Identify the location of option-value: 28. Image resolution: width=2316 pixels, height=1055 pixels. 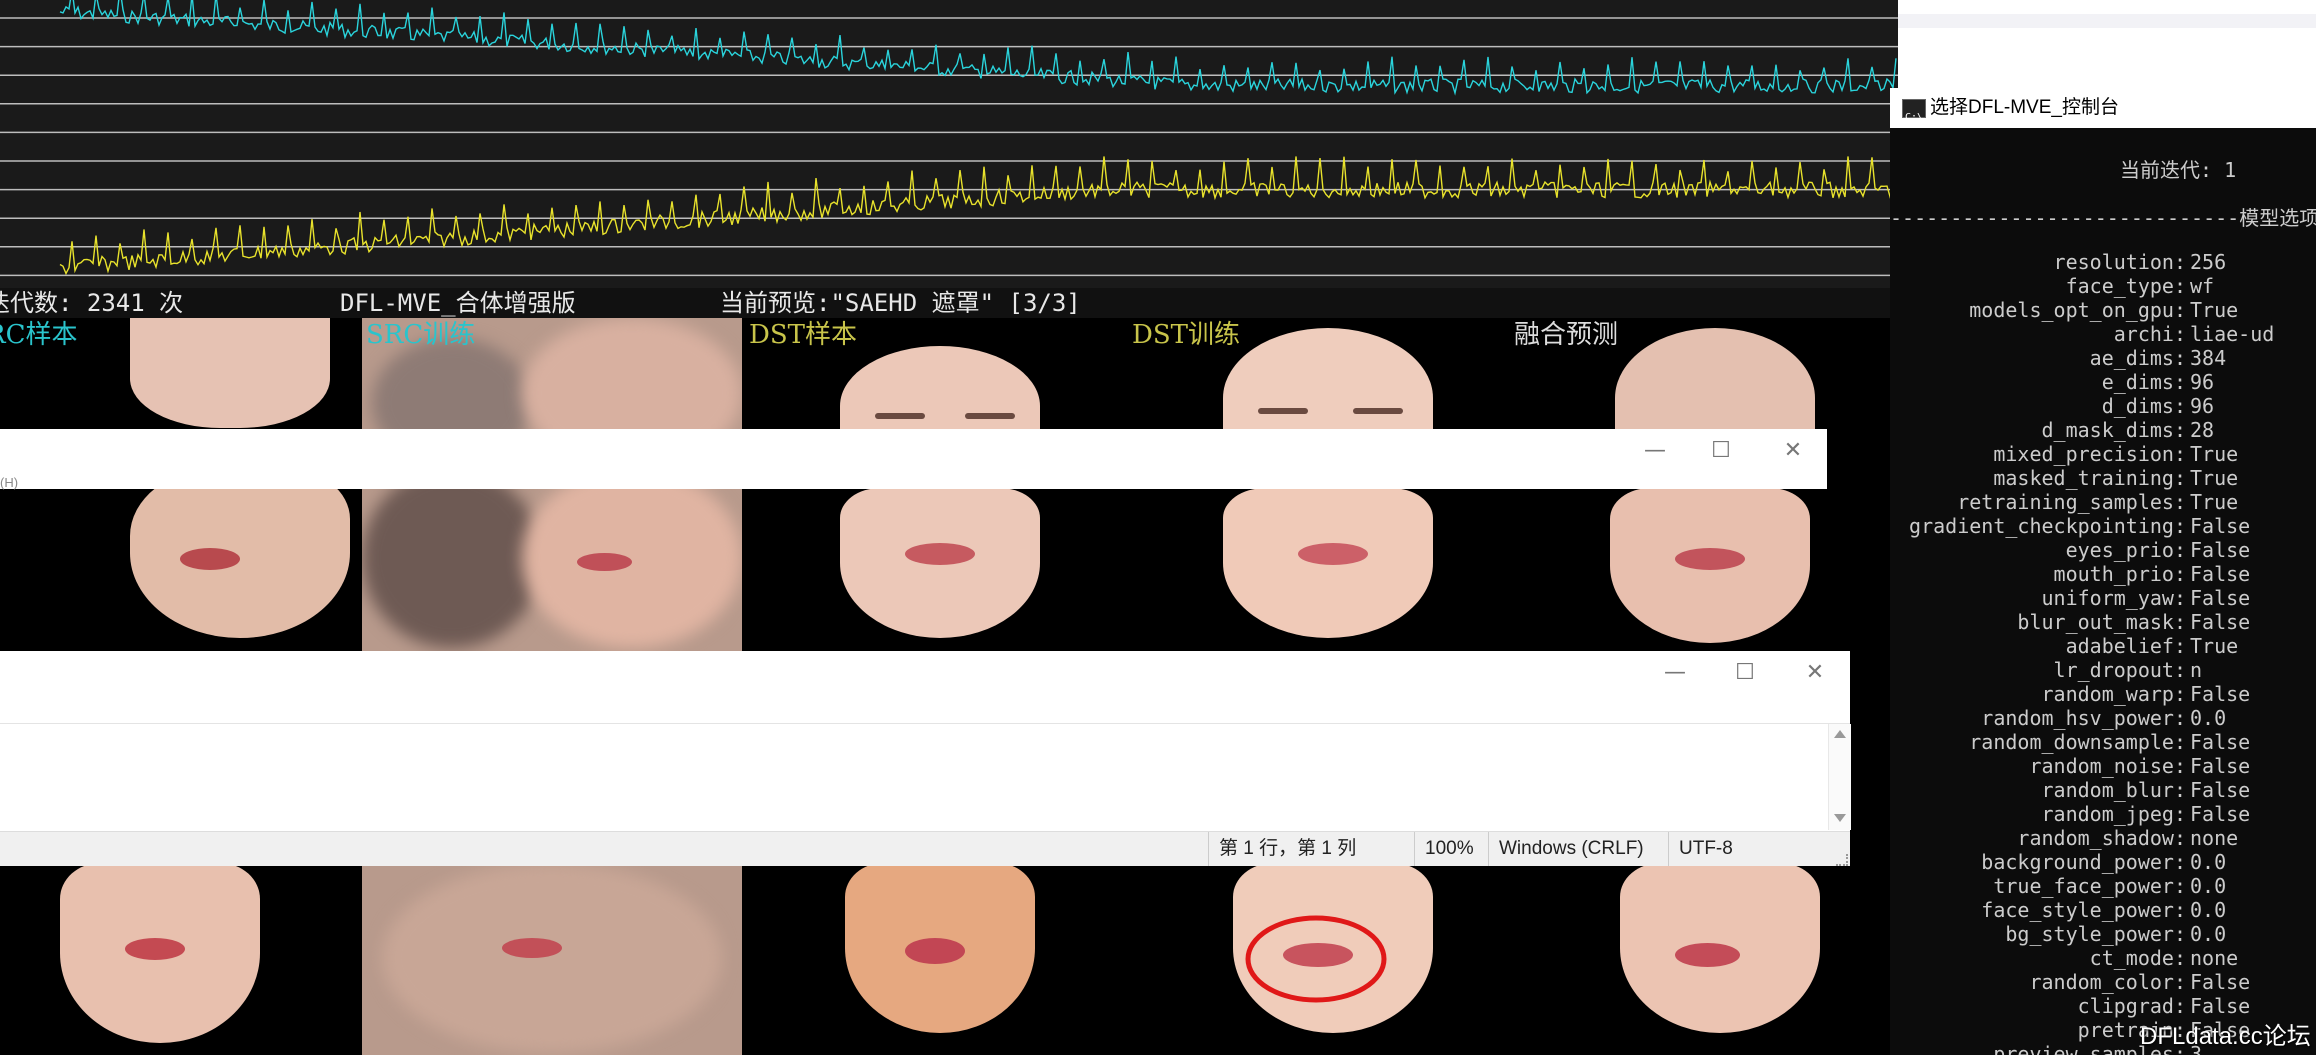
(2202, 430).